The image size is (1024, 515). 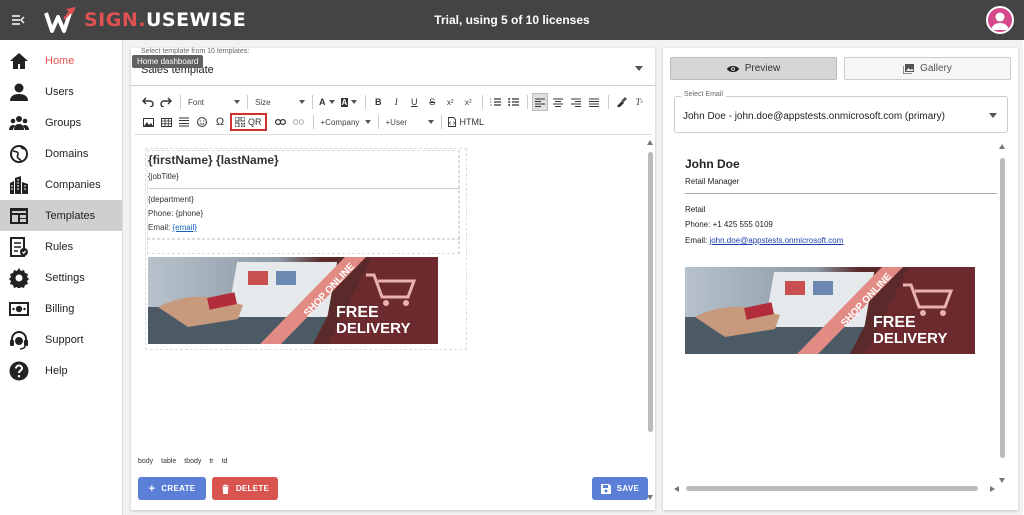 I want to click on signature-email-field: Email: {email}, so click(x=172, y=227).